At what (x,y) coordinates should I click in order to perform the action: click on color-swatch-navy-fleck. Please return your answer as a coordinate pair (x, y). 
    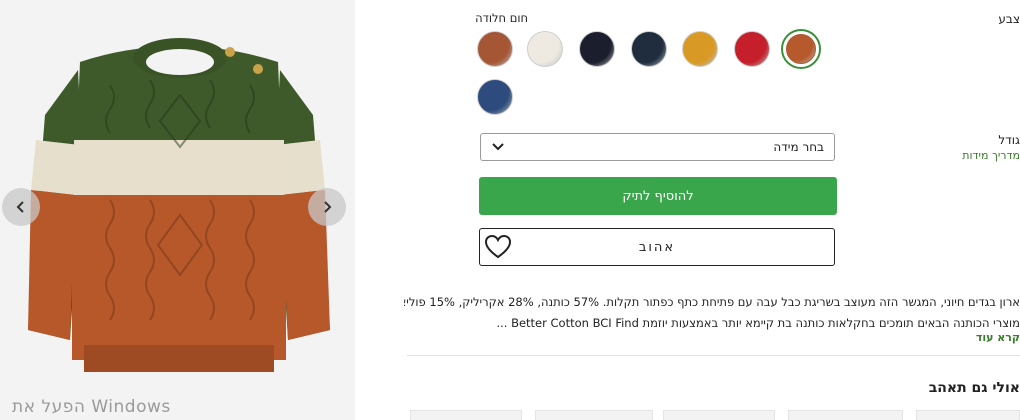
    Looking at the image, I should click on (649, 49).